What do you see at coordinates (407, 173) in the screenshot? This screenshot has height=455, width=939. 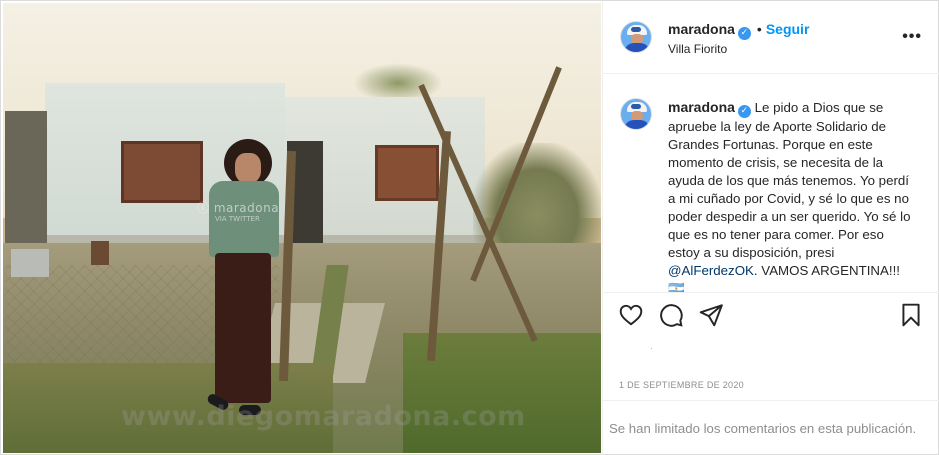 I see `photo-window-right` at bounding box center [407, 173].